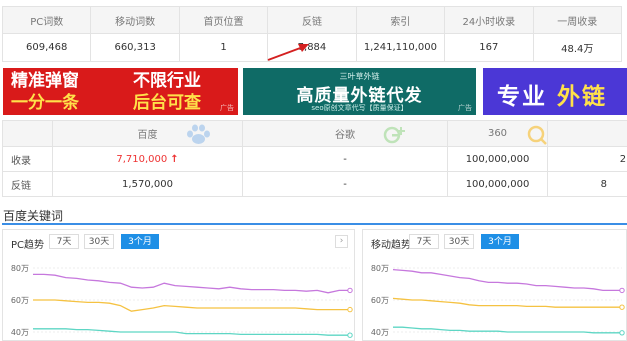  I want to click on google-plus-icon, so click(394, 135).